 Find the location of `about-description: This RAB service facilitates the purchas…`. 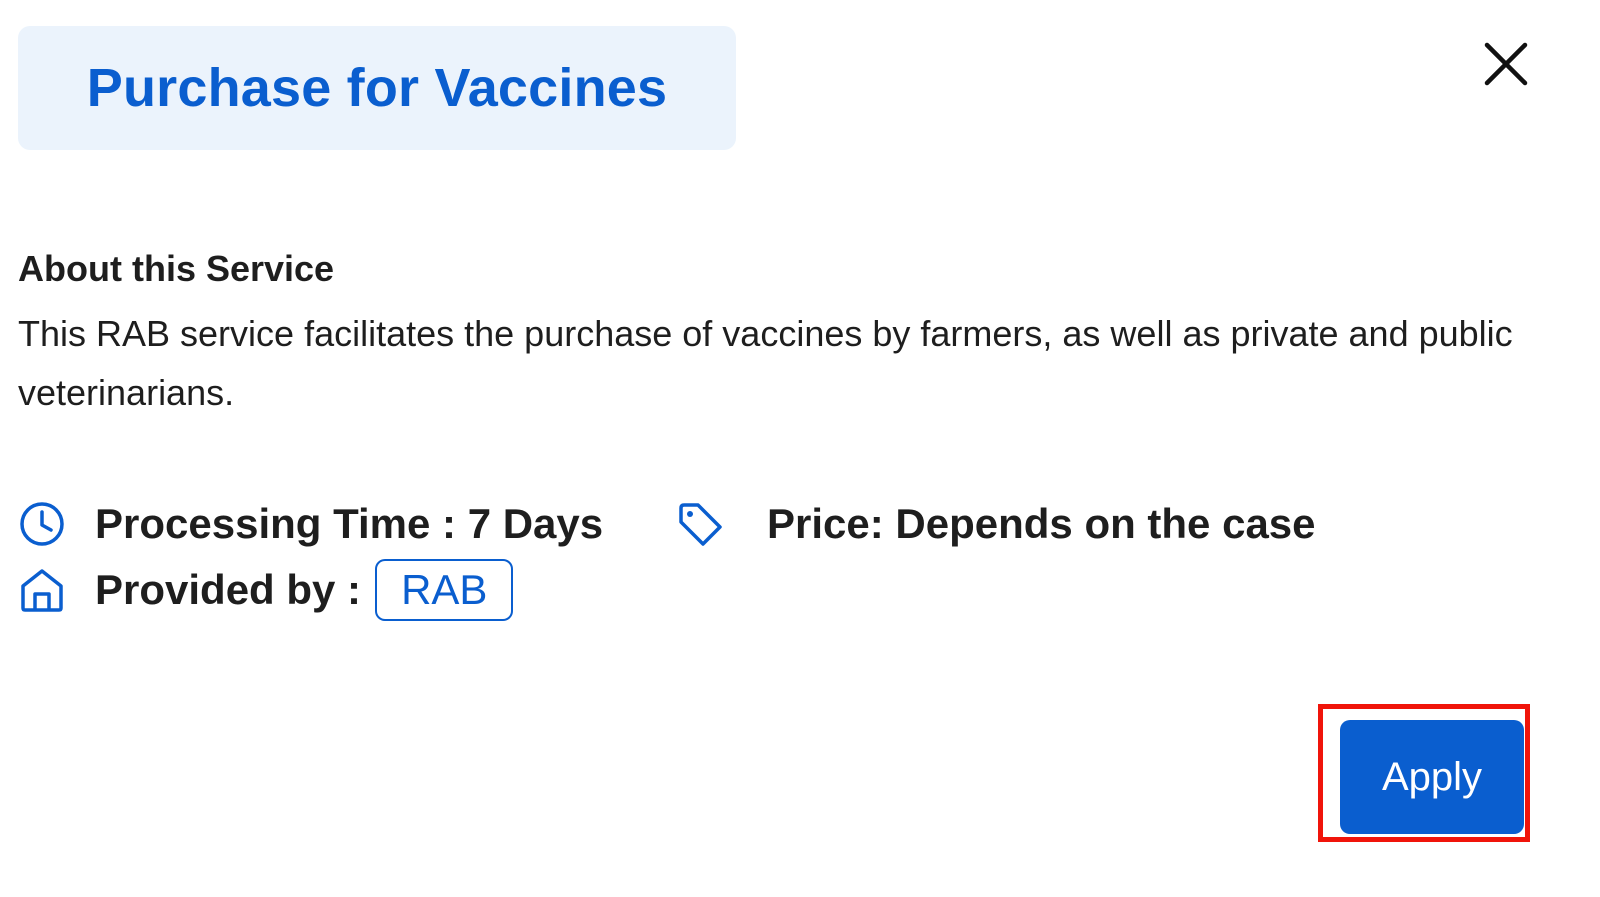

about-description: This RAB service facilitates the purchas… is located at coordinates (765, 363).